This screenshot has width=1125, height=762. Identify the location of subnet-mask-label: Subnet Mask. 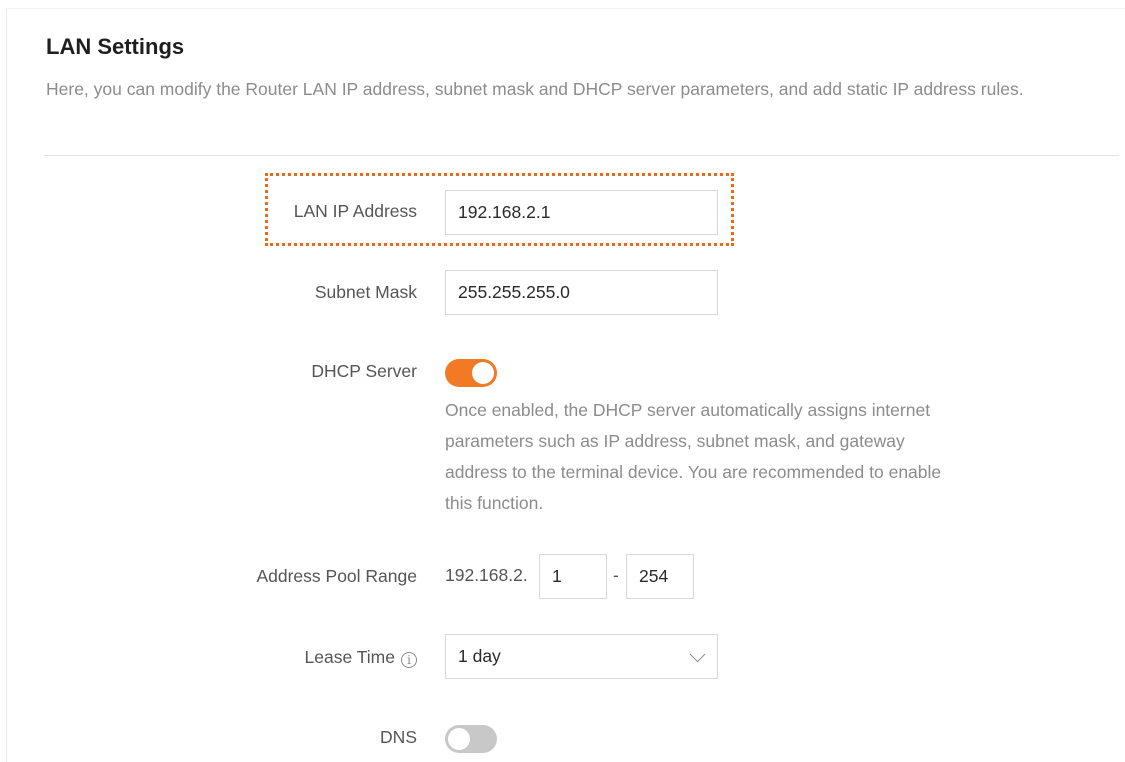
(365, 292).